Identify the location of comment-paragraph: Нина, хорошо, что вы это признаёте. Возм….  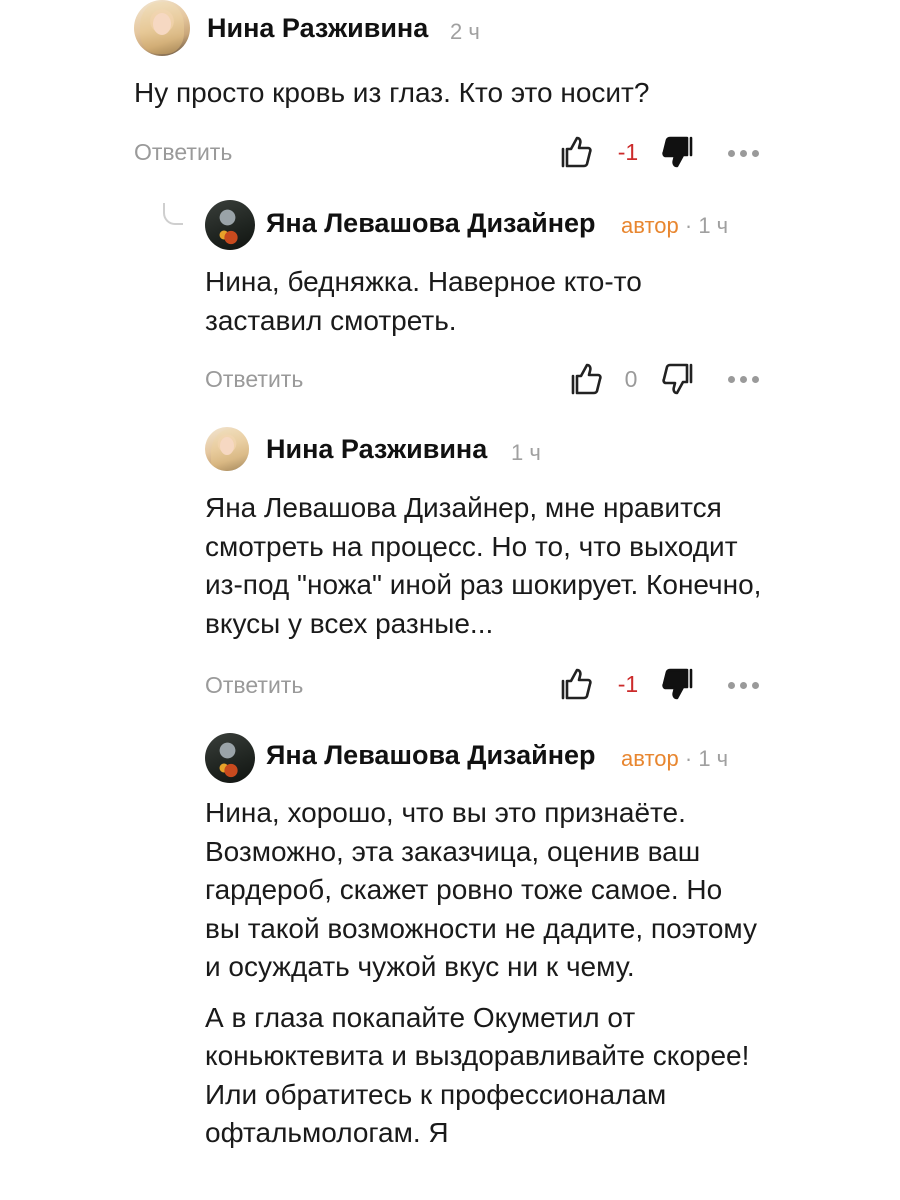
(481, 889).